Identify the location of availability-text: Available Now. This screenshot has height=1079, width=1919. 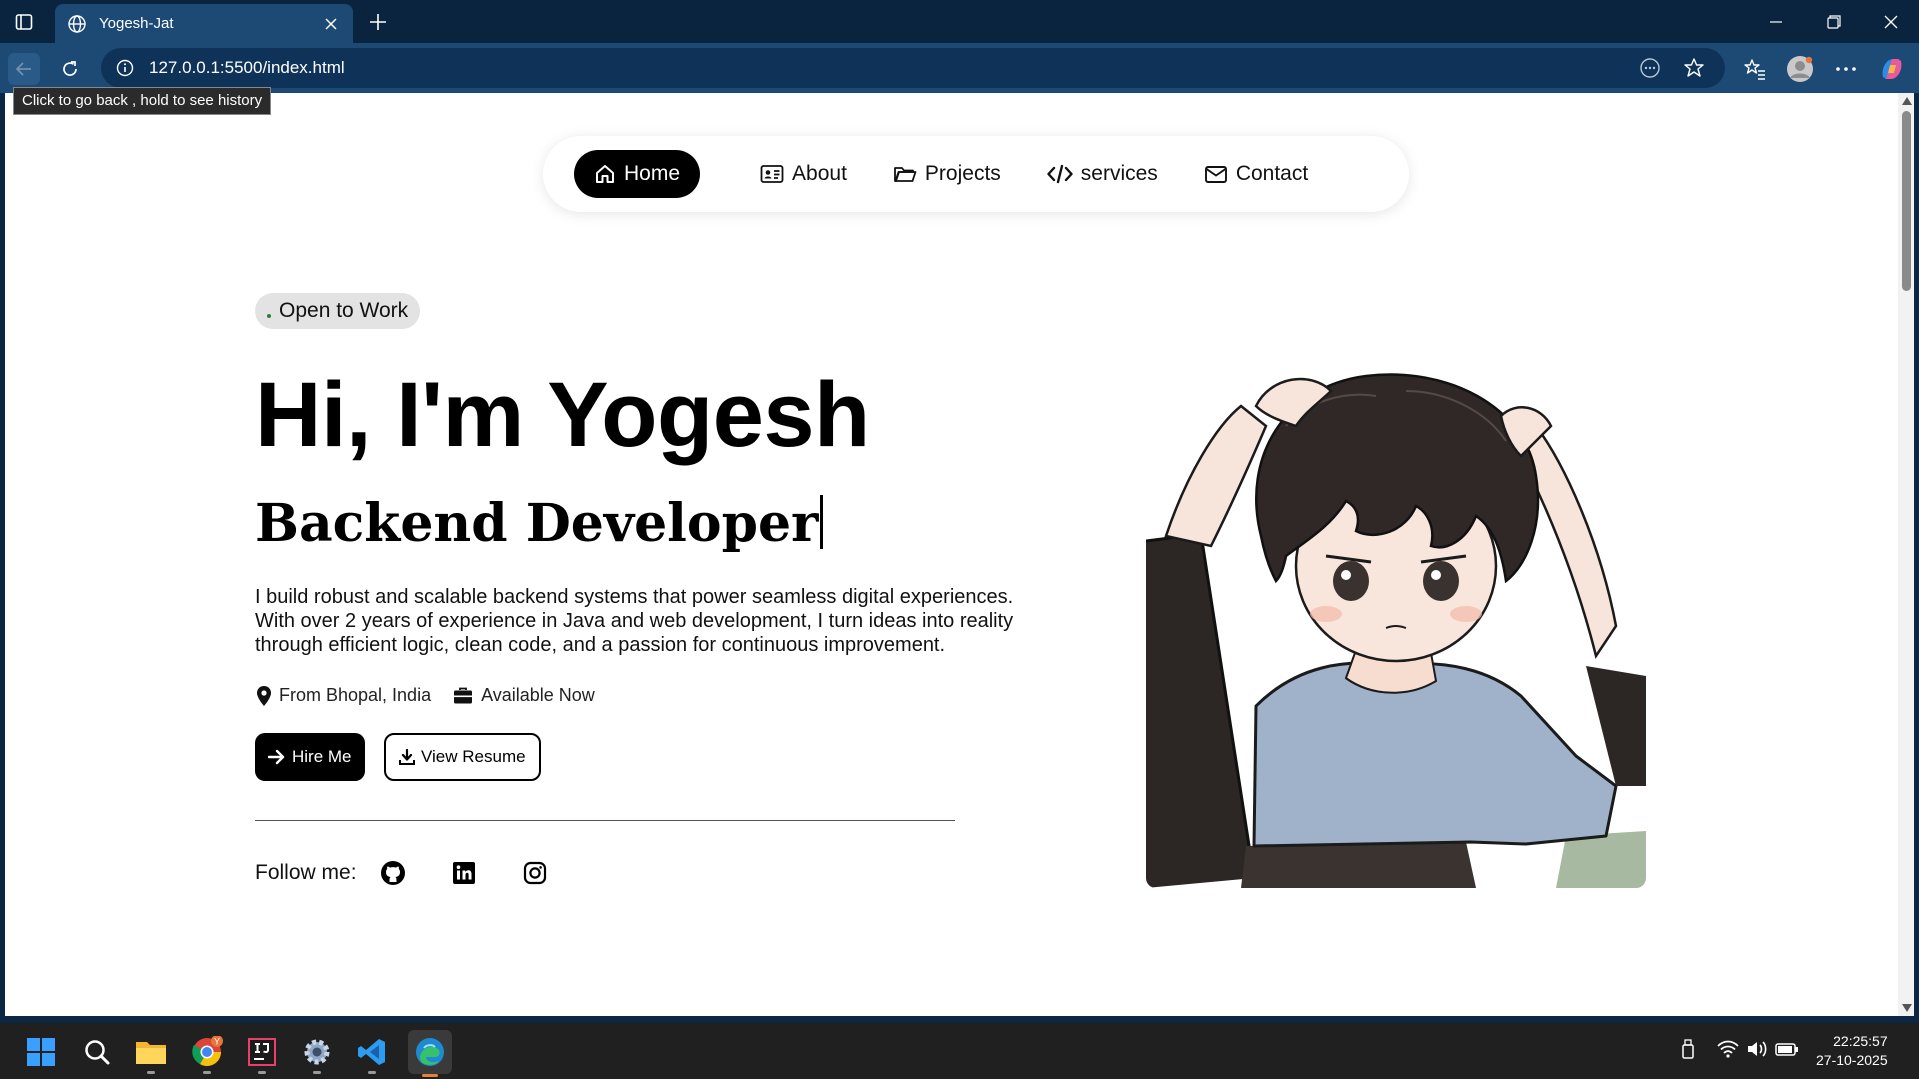
(538, 695).